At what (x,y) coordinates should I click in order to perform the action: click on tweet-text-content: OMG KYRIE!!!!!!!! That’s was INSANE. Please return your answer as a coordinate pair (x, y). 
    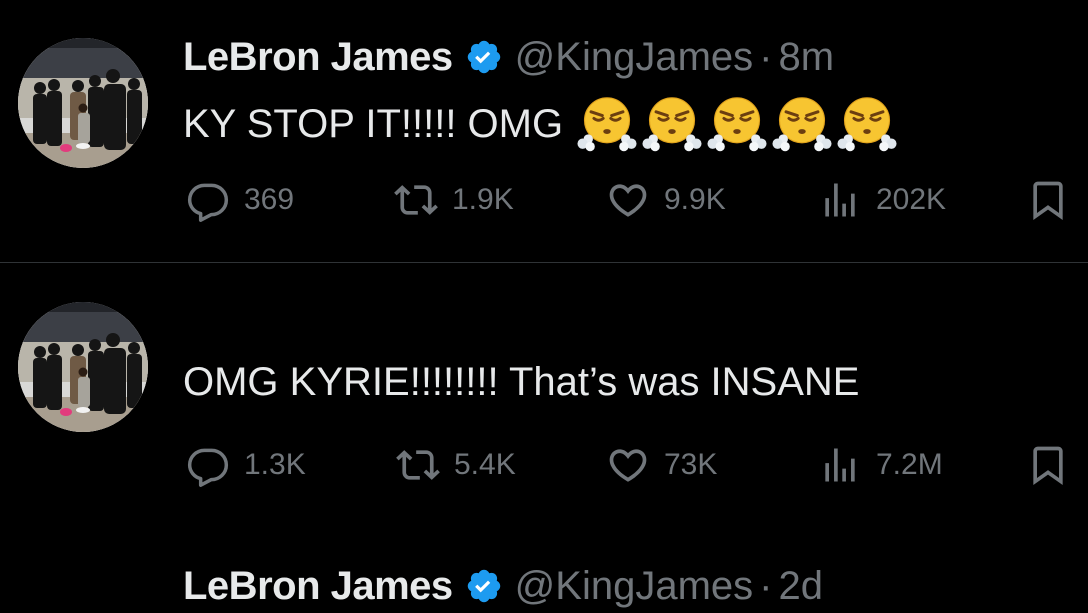
    Looking at the image, I should click on (521, 382).